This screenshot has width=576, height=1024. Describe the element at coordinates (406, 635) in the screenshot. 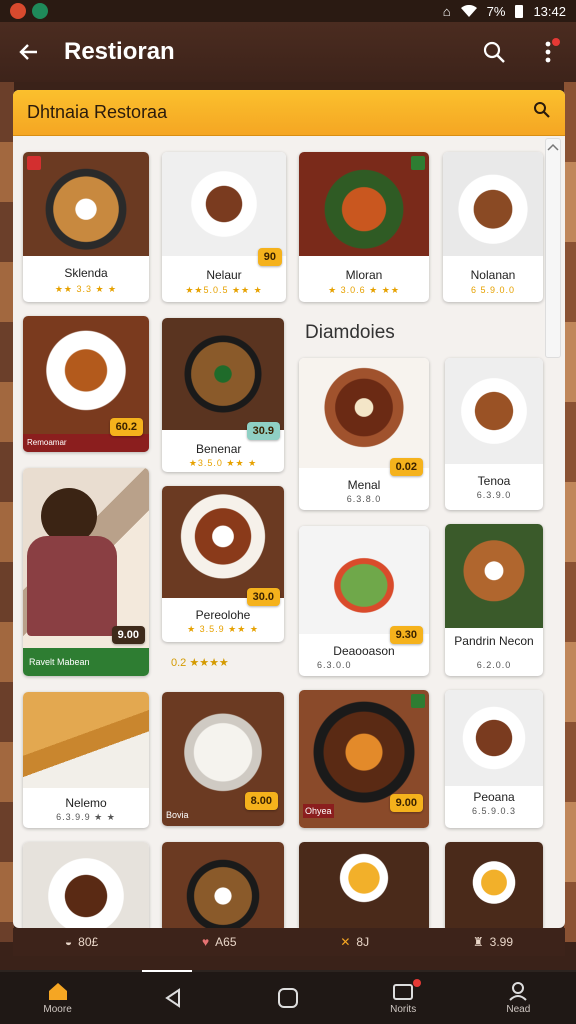

I see `price-tag: 9.30` at that location.